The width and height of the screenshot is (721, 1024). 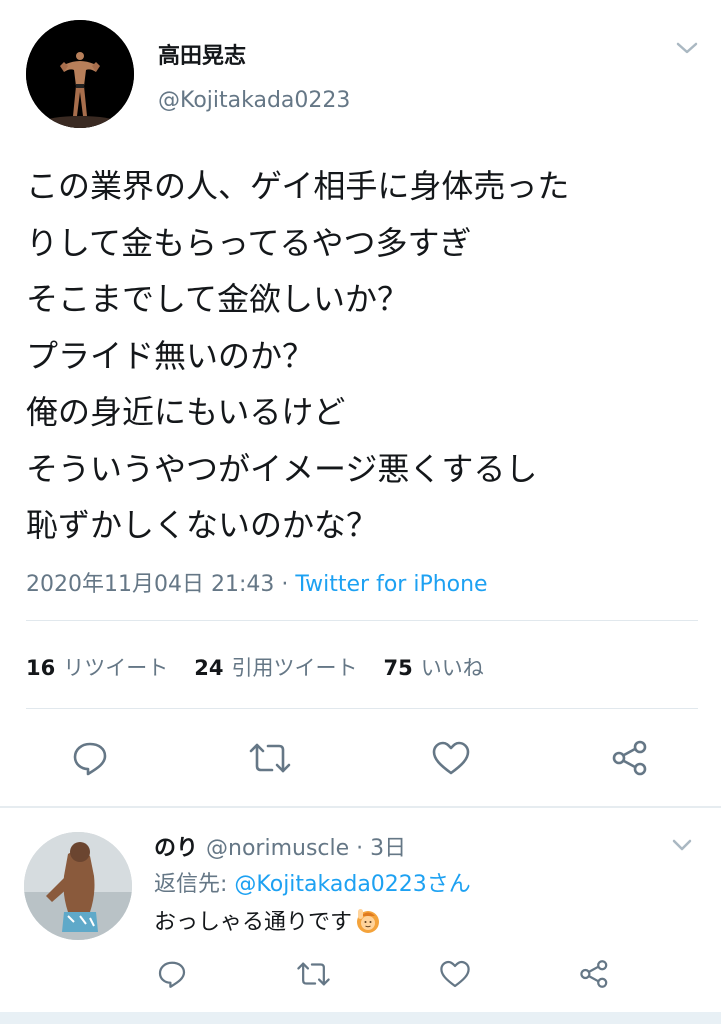 What do you see at coordinates (194, 884) in the screenshot?
I see `reply-to-label: 返信先:` at bounding box center [194, 884].